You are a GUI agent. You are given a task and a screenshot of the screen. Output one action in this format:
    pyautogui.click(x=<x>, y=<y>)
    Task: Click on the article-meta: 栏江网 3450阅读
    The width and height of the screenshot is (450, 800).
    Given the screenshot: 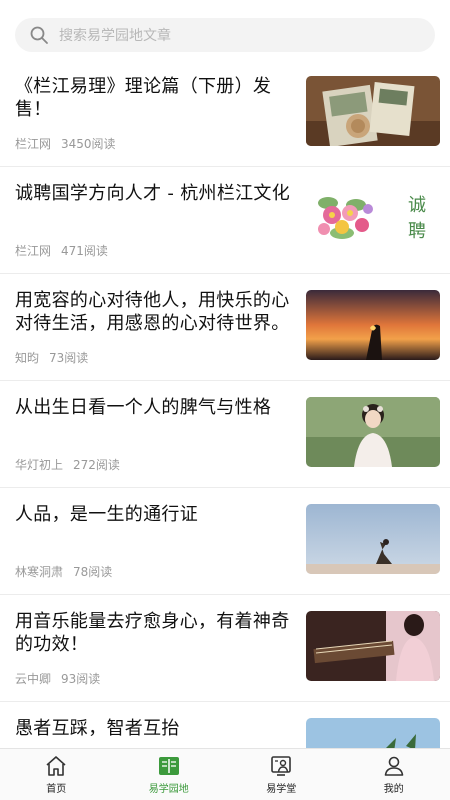 What is the action you would take?
    pyautogui.click(x=153, y=150)
    